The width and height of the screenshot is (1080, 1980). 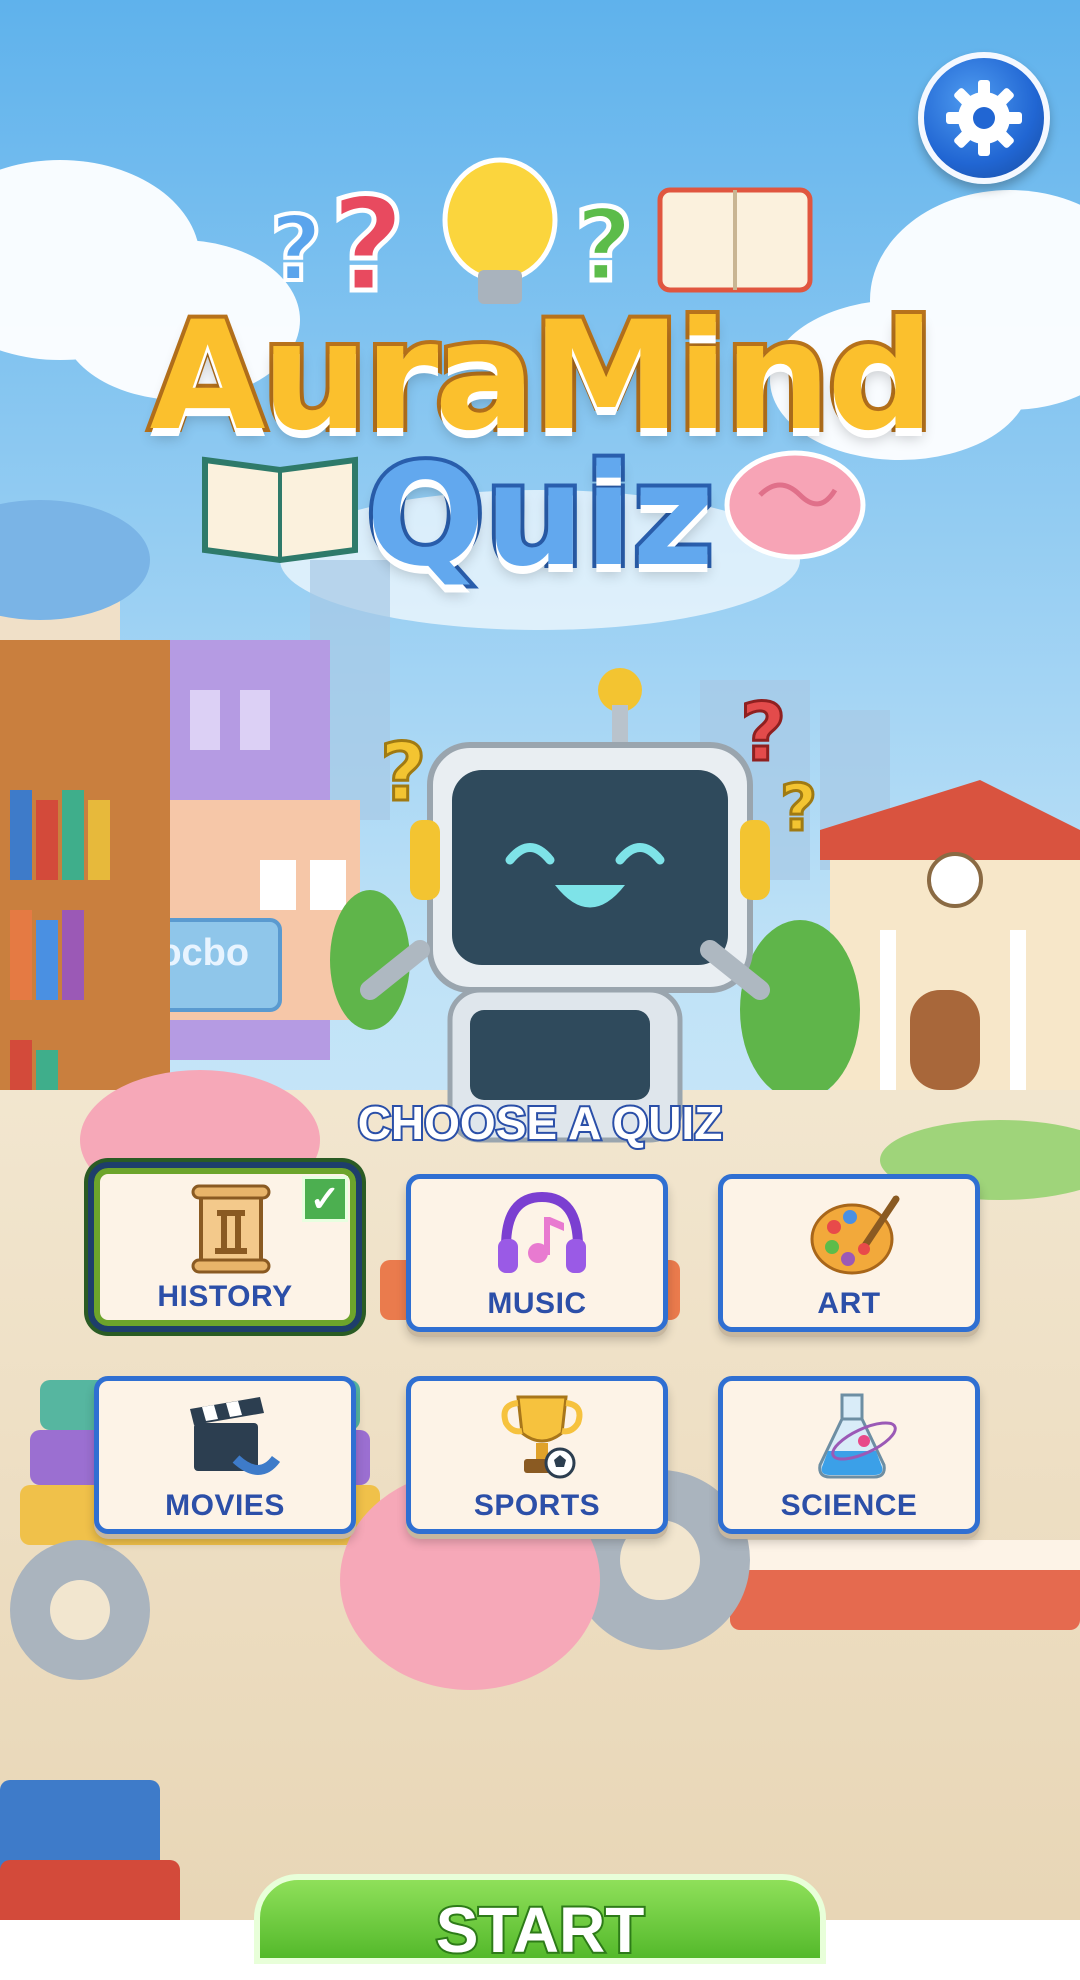 What do you see at coordinates (849, 1505) in the screenshot?
I see `quiz-card-label: SCIENCE` at bounding box center [849, 1505].